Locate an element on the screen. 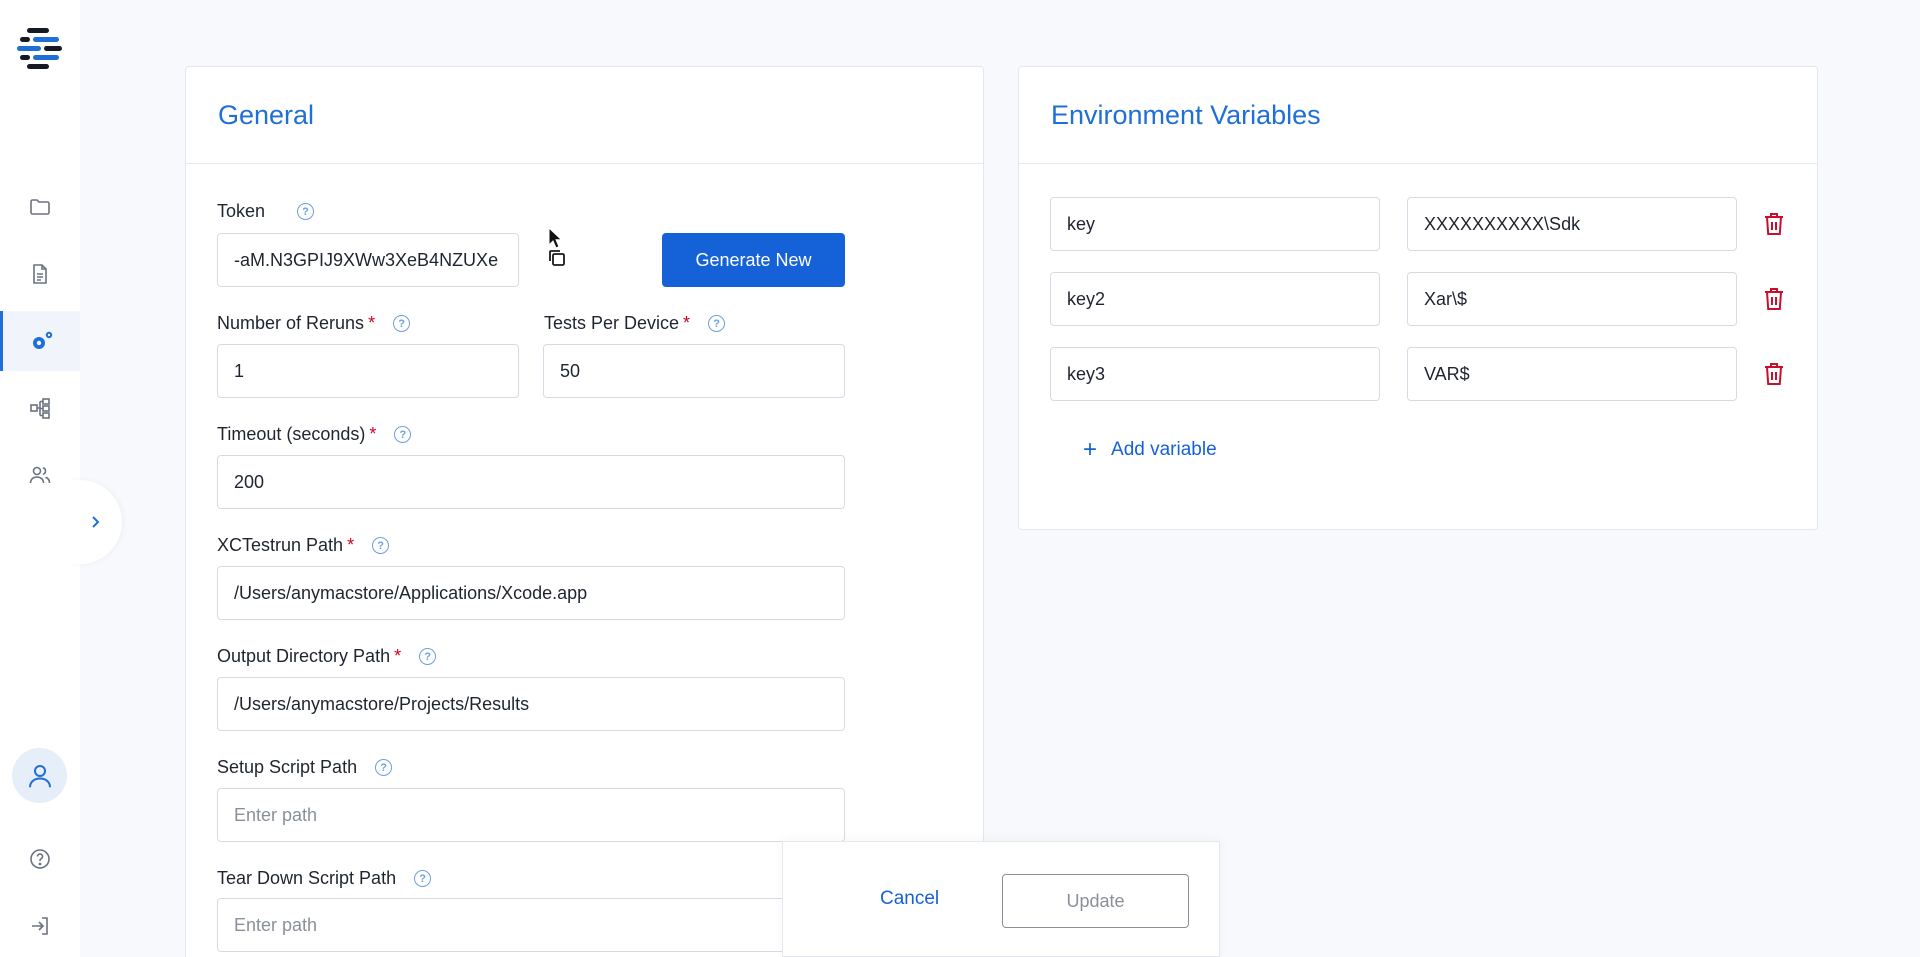 This screenshot has height=957, width=1920. general-card-header: General is located at coordinates (584, 115).